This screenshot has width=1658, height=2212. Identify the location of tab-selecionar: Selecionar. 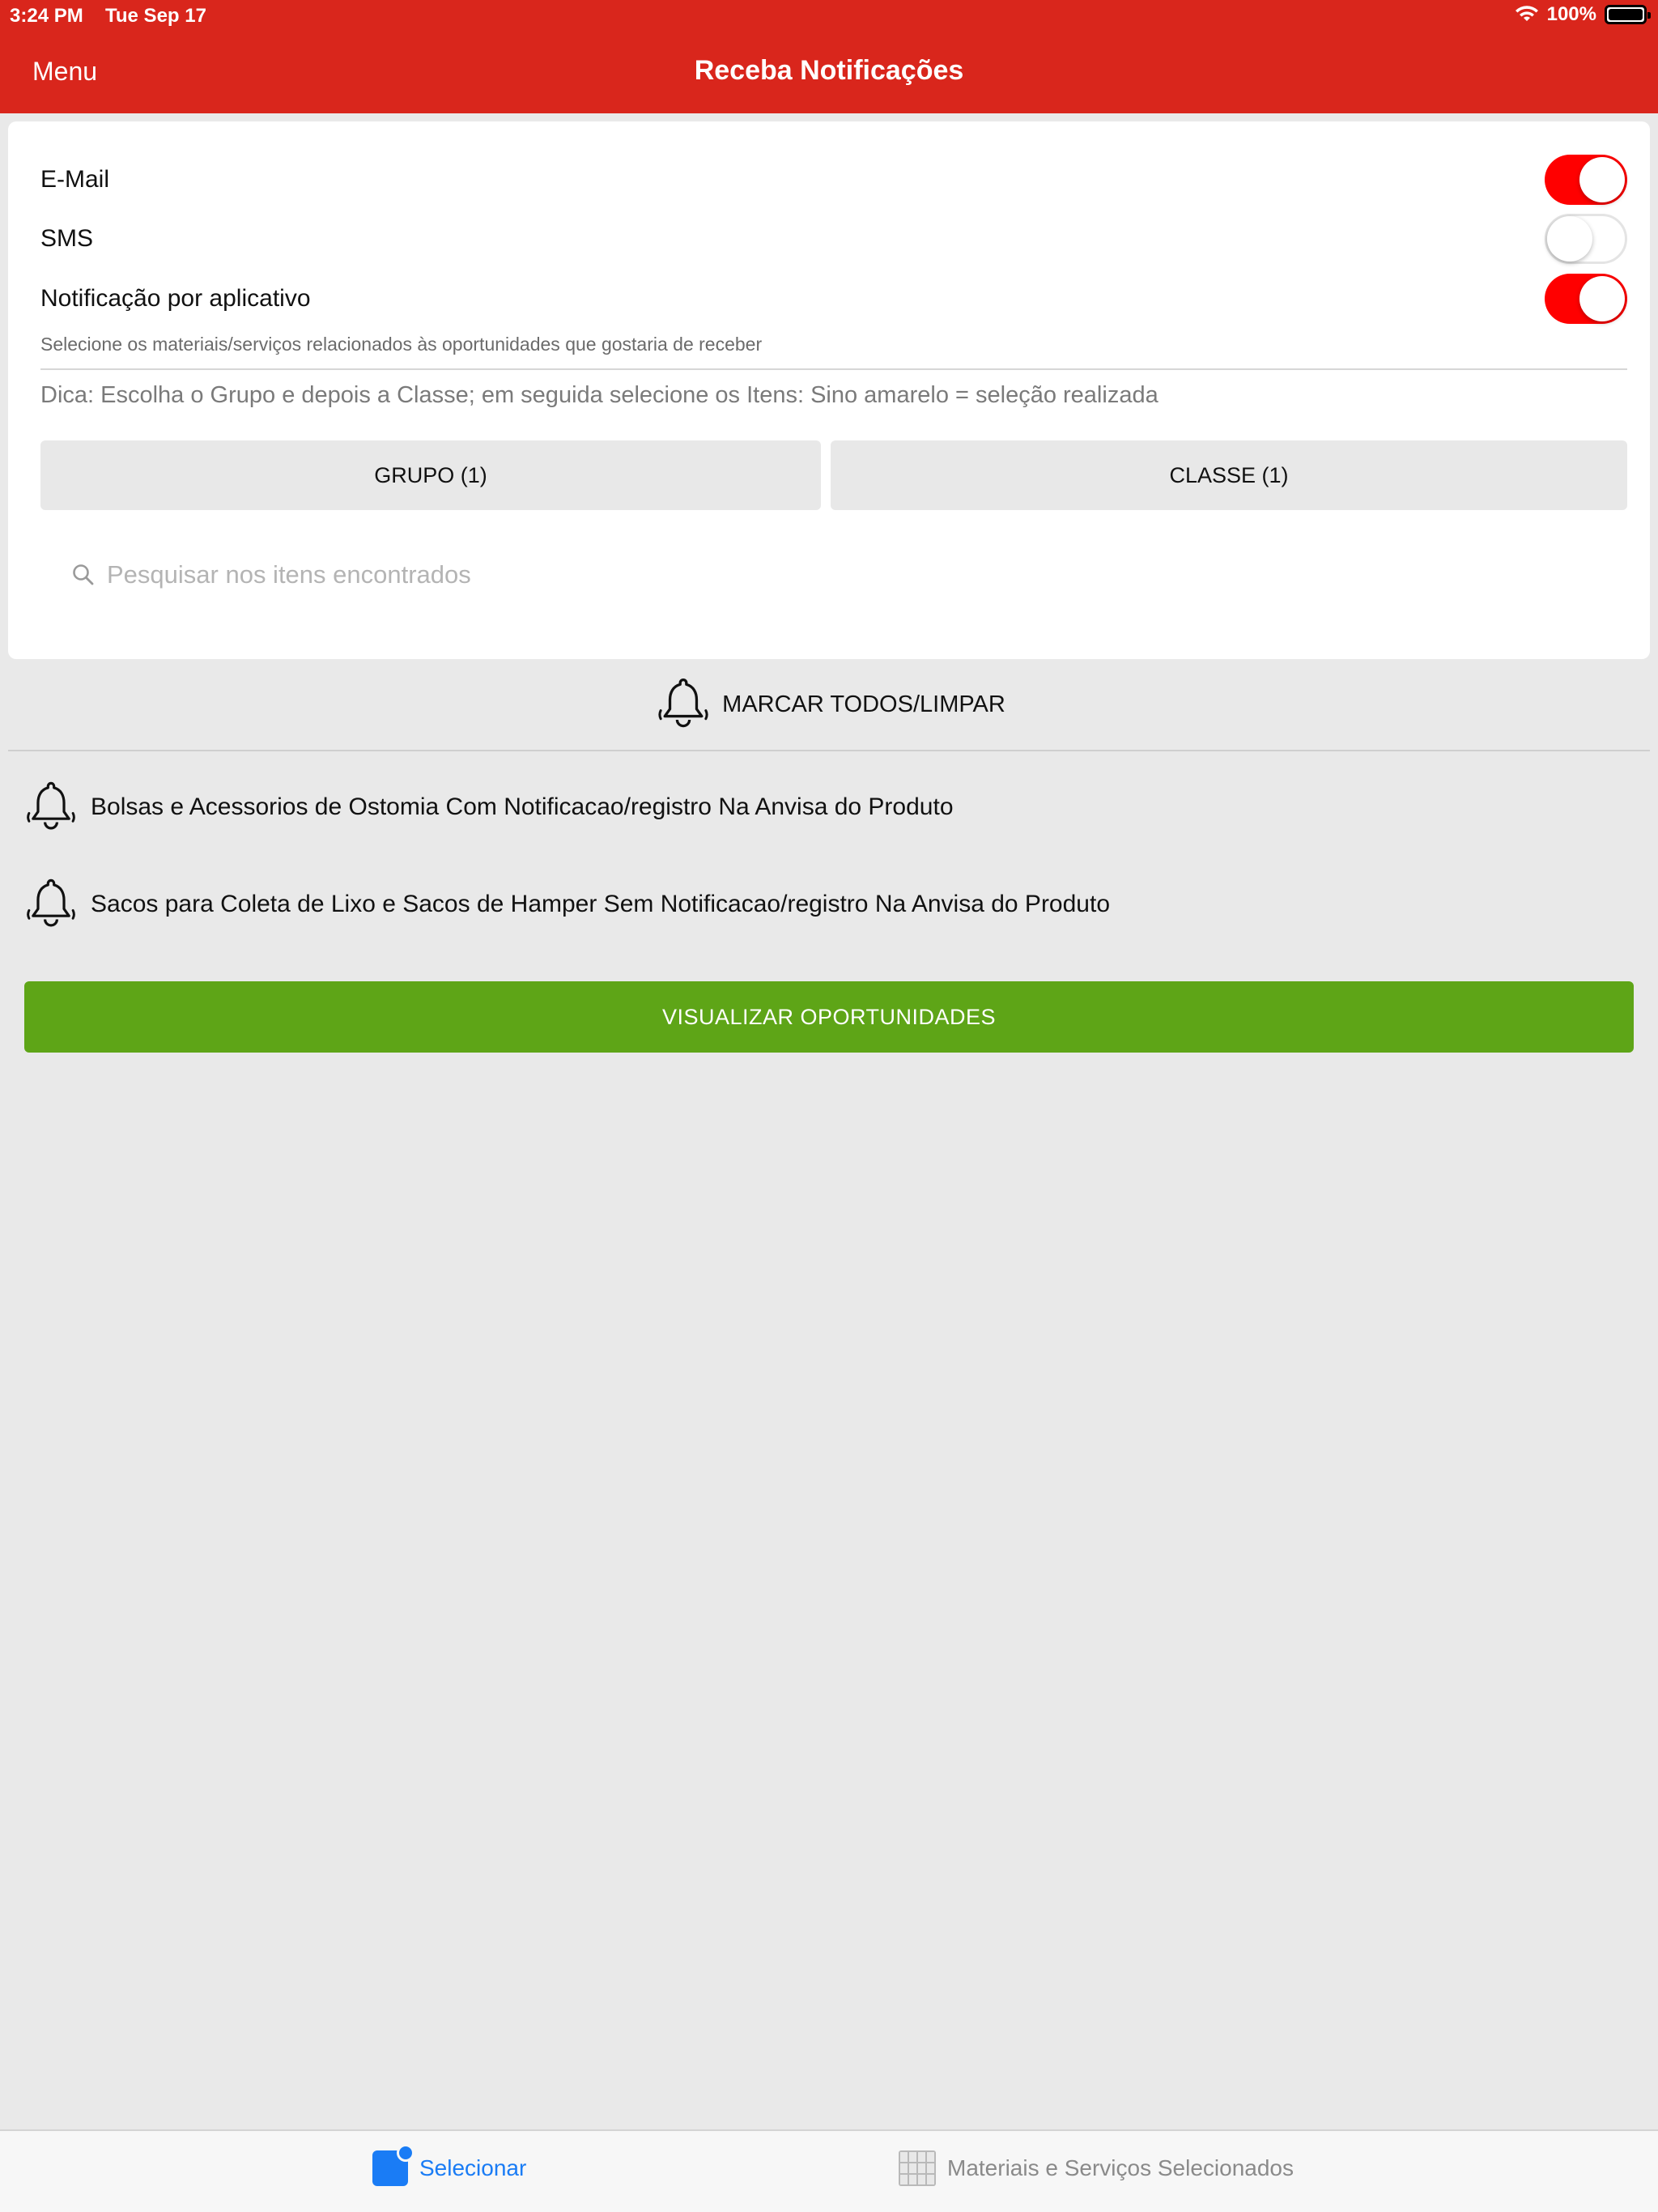
(449, 2165).